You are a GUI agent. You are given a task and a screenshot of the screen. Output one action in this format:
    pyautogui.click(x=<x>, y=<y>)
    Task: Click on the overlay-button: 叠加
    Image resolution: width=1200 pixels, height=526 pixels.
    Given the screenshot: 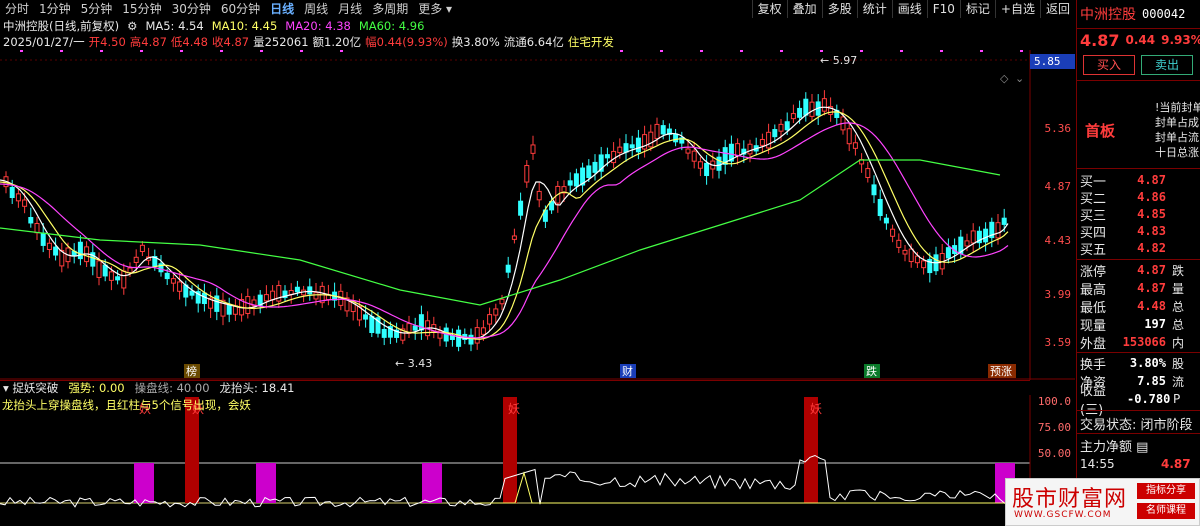 What is the action you would take?
    pyautogui.click(x=804, y=9)
    